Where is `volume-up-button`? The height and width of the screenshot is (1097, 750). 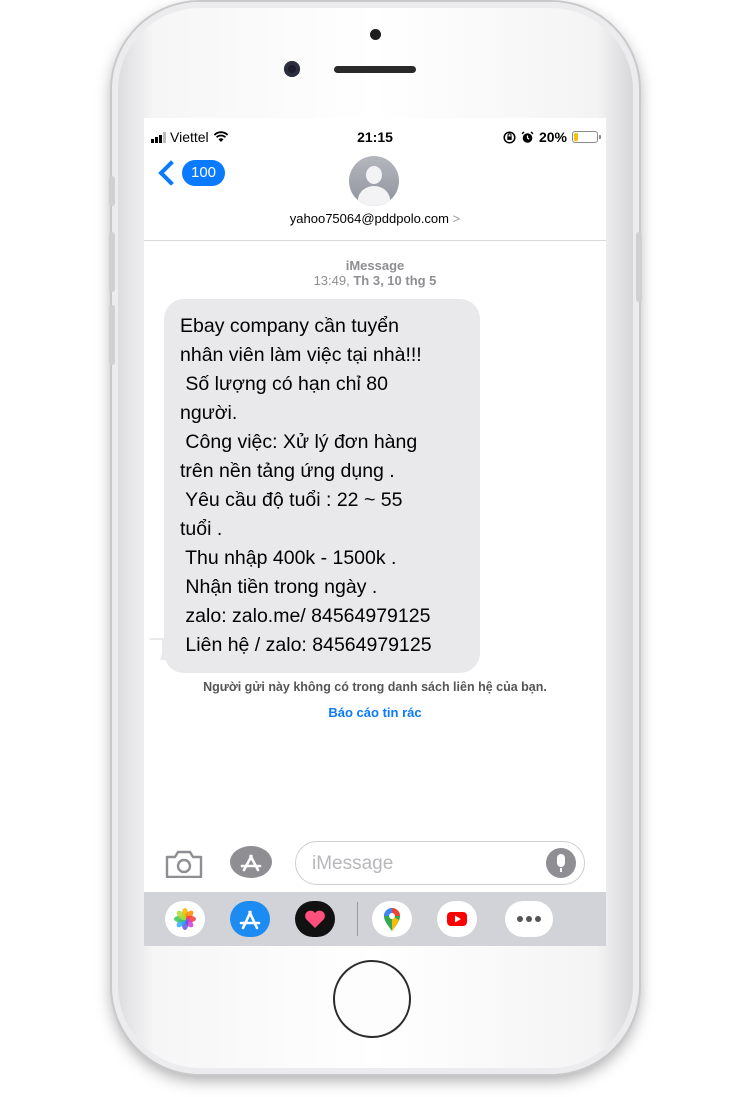 volume-up-button is located at coordinates (112, 262).